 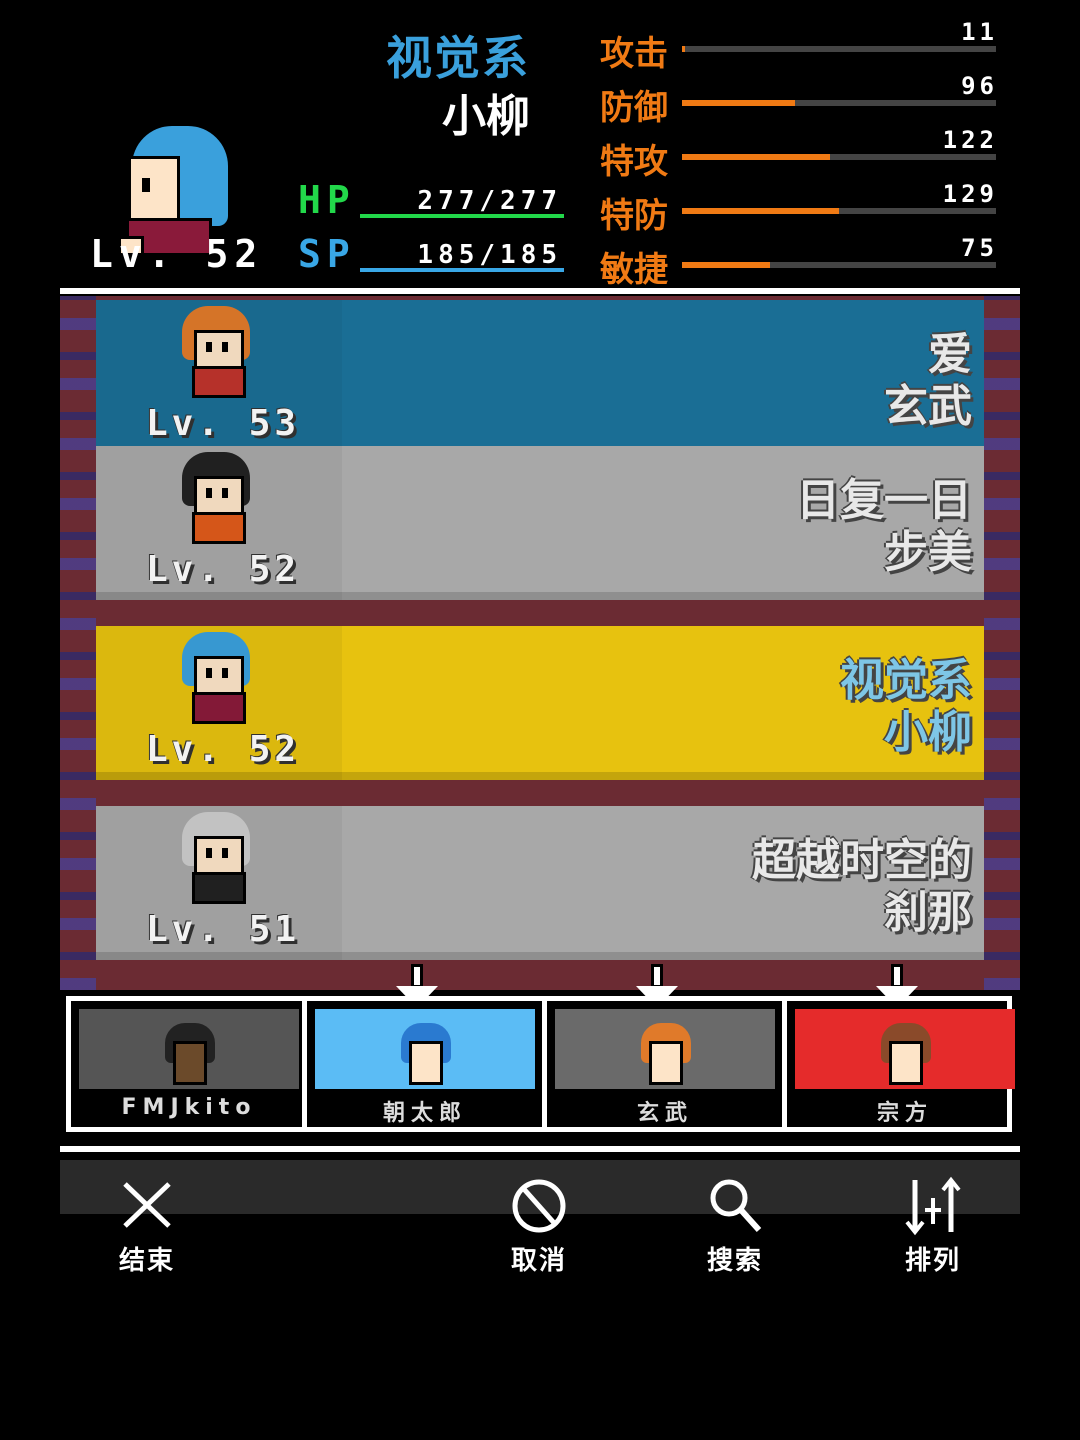 I want to click on row-portrait-area: Lv. 53, so click(x=219, y=377).